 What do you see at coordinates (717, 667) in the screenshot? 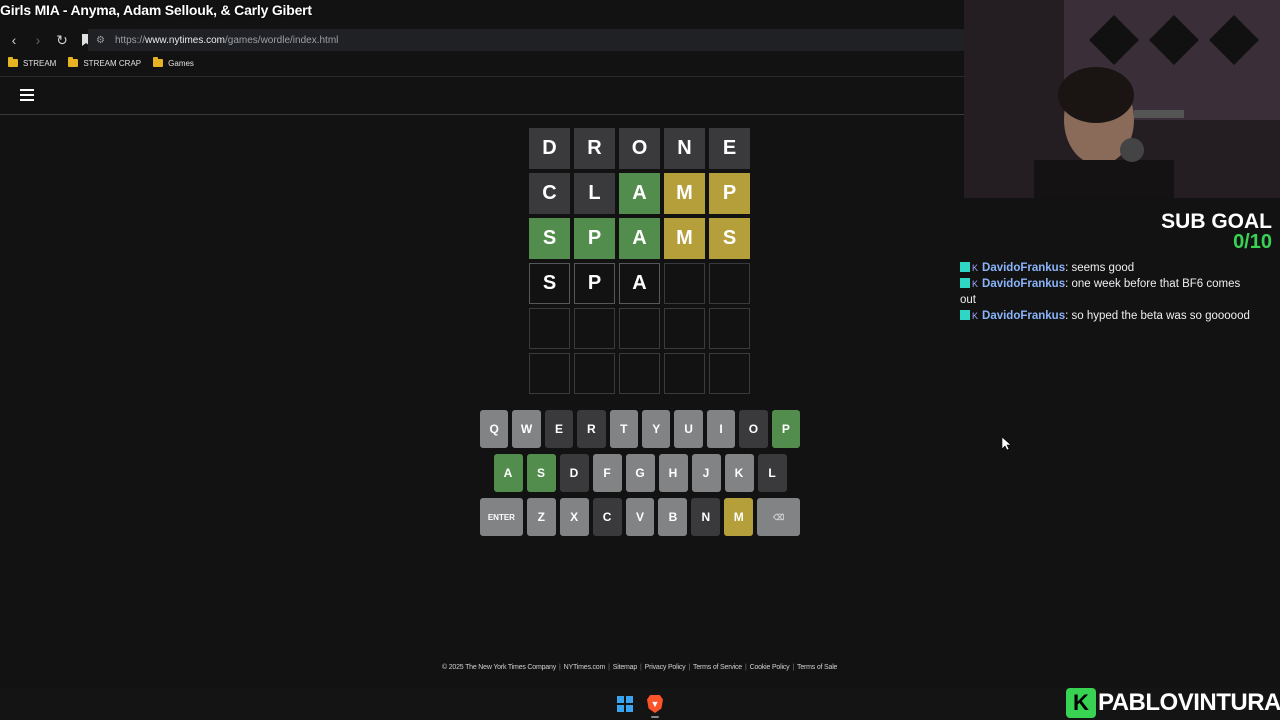
I see `footer-link: Terms of Service` at bounding box center [717, 667].